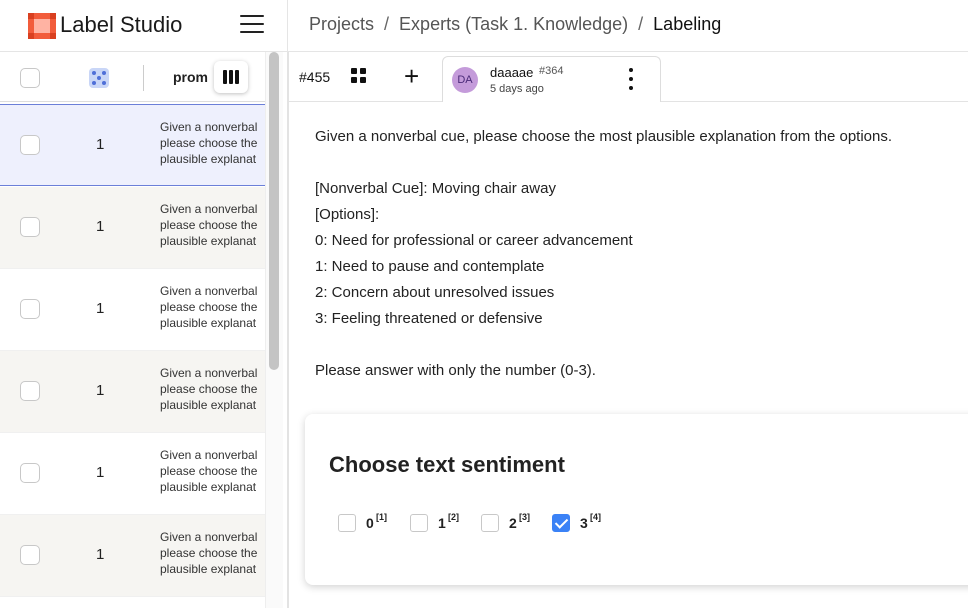 This screenshot has width=968, height=608. I want to click on breadcrumb-project: Experts (Task 1. Knowledge), so click(513, 24).